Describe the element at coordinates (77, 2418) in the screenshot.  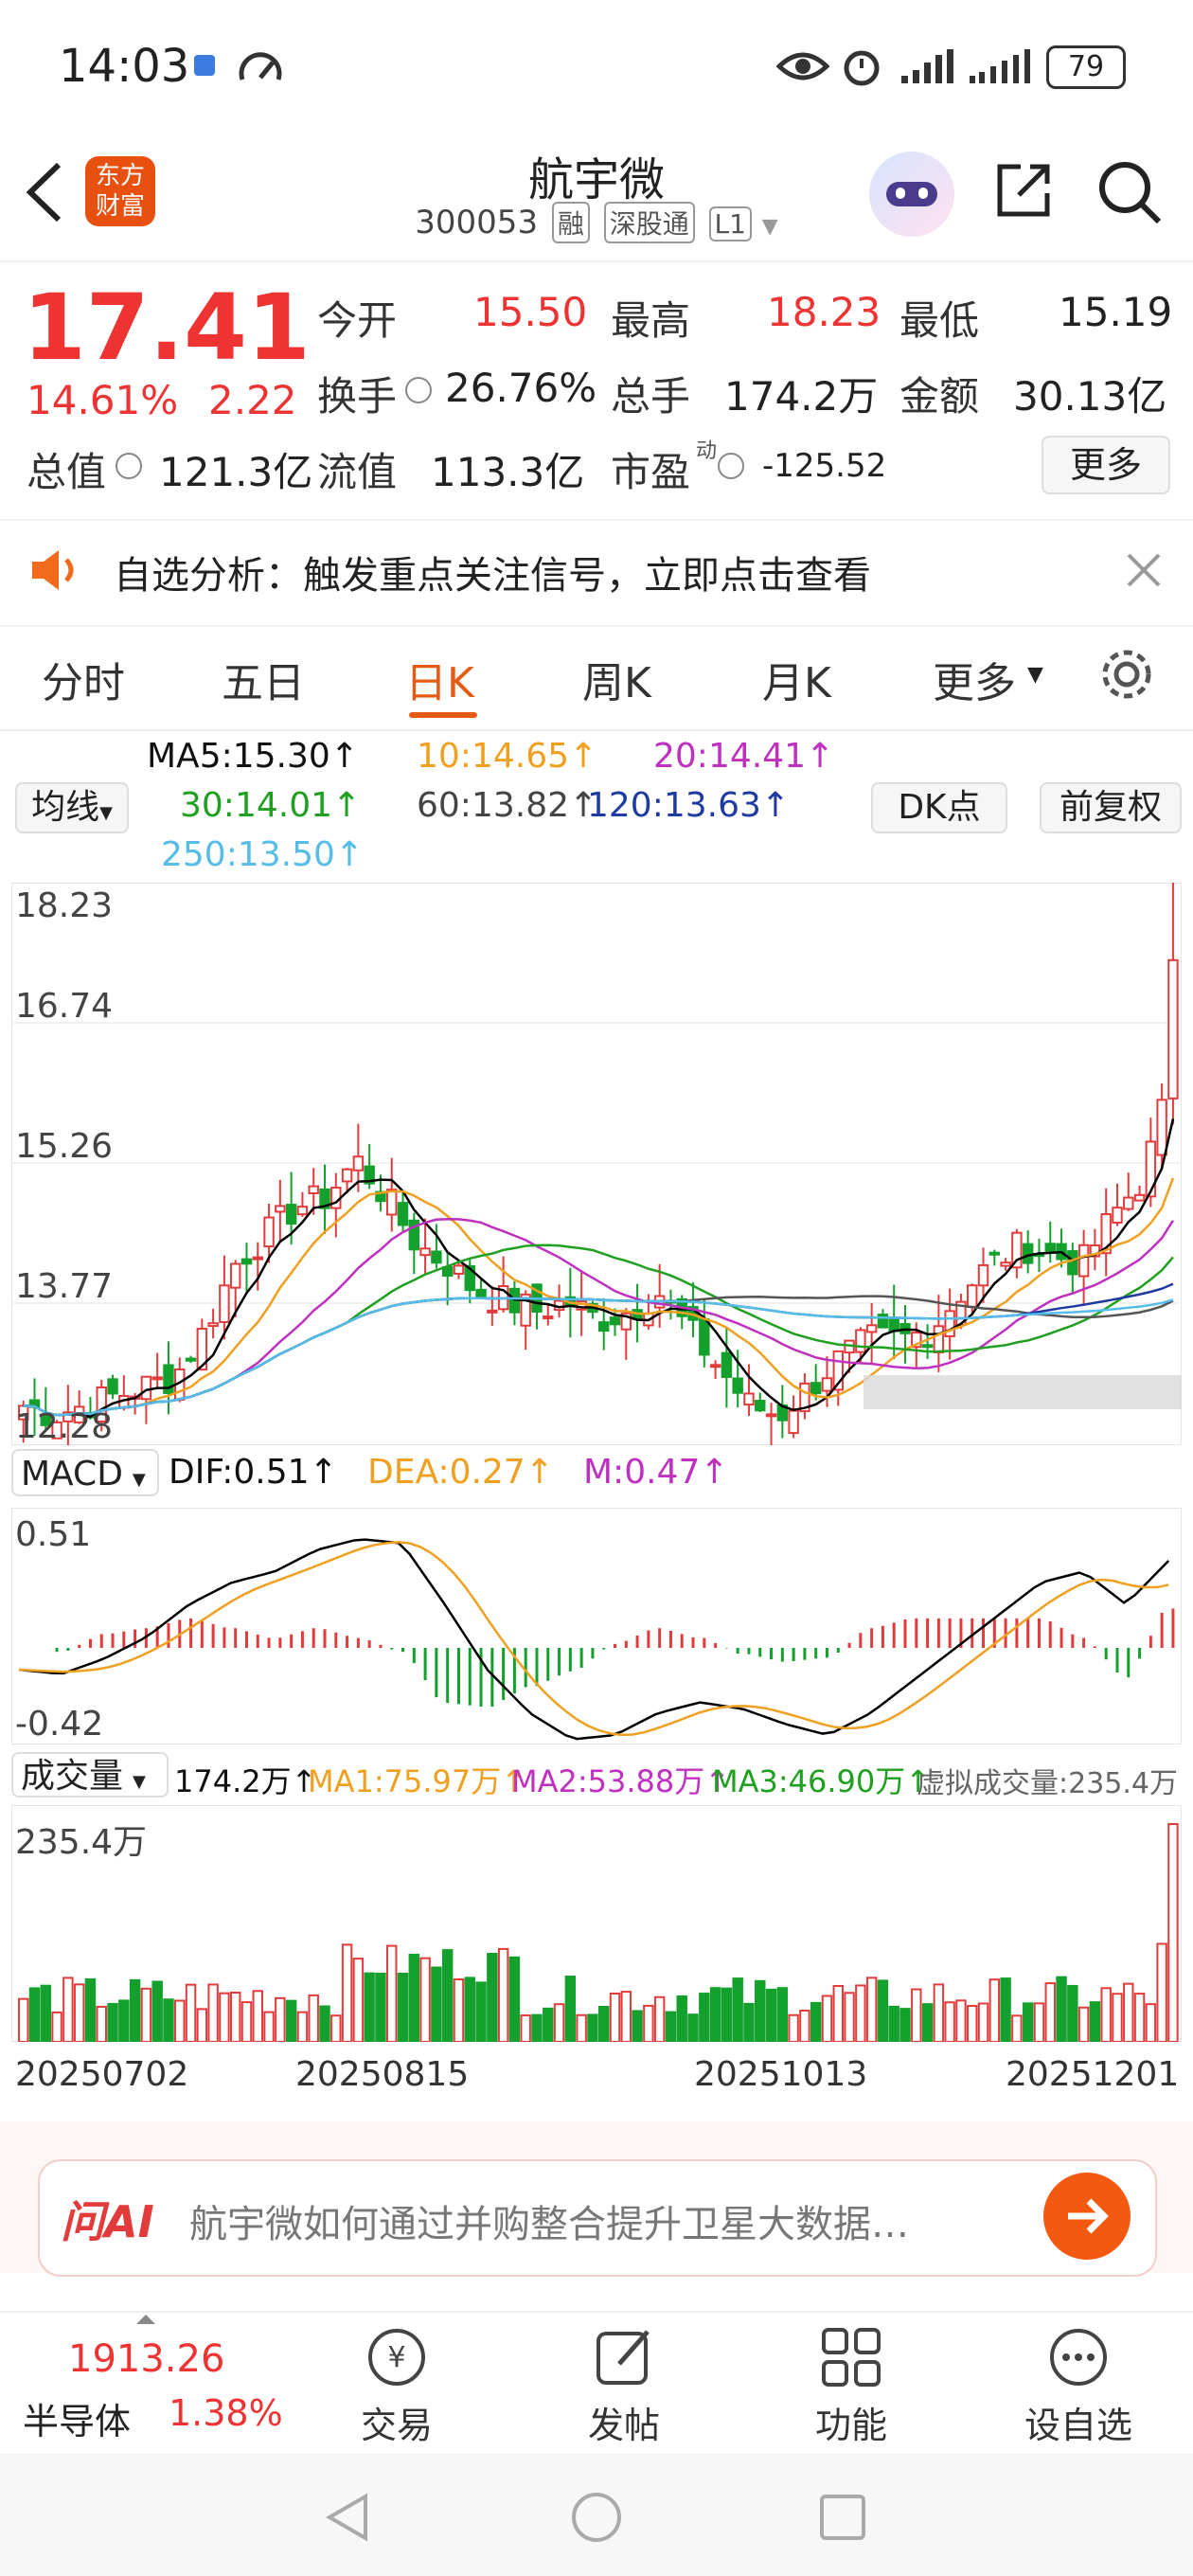
I see `index-name: 半导体` at that location.